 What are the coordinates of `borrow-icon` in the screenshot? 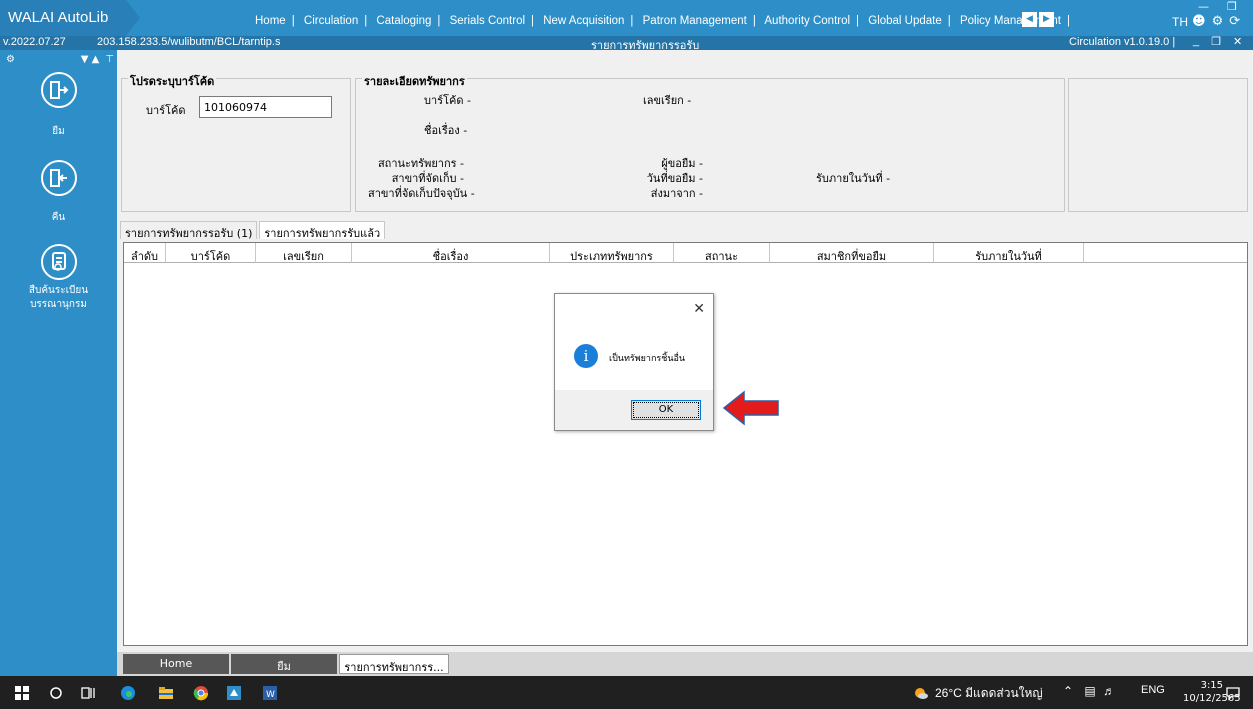 It's located at (58, 90).